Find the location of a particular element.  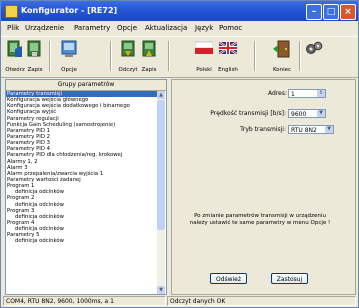

address-label: Adres: is located at coordinates (277, 93).